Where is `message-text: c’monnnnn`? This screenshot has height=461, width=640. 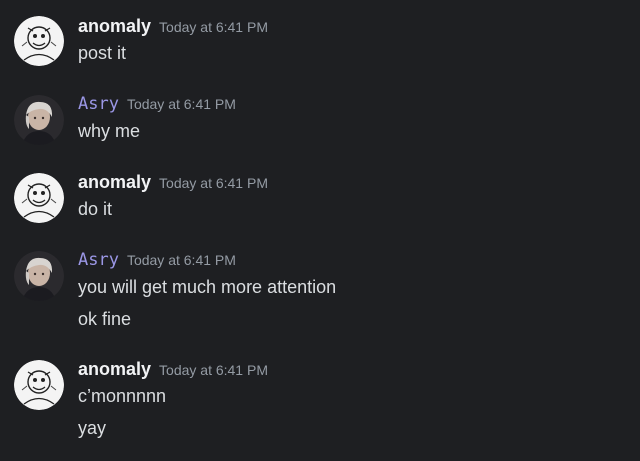 message-text: c’monnnnn is located at coordinates (122, 396).